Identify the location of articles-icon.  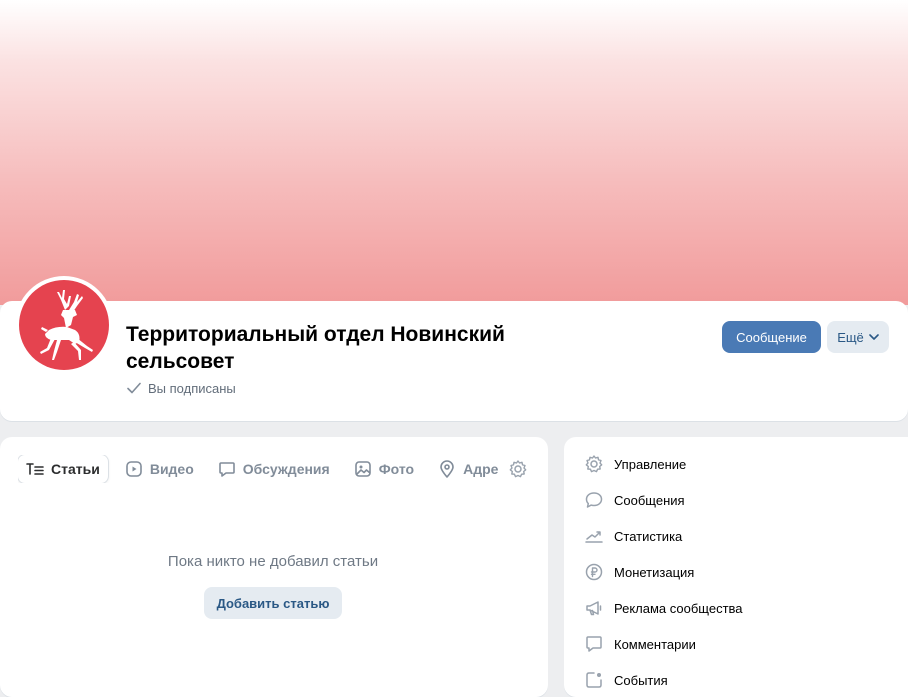
(35, 469).